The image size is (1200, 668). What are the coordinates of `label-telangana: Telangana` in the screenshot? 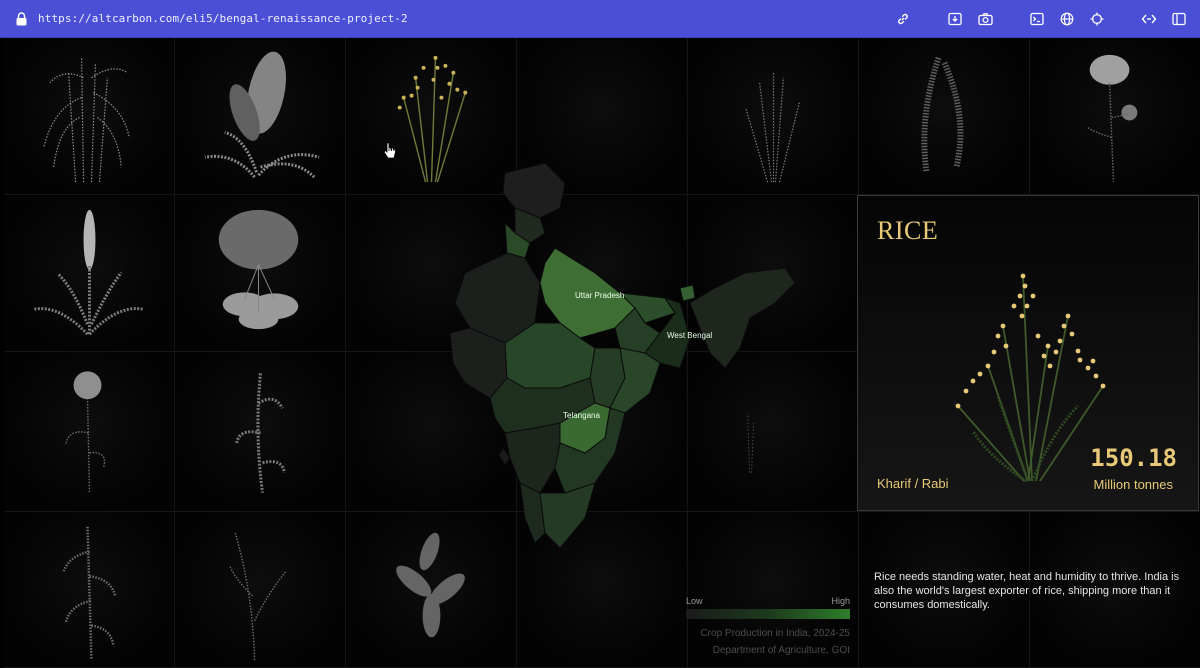 It's located at (581, 415).